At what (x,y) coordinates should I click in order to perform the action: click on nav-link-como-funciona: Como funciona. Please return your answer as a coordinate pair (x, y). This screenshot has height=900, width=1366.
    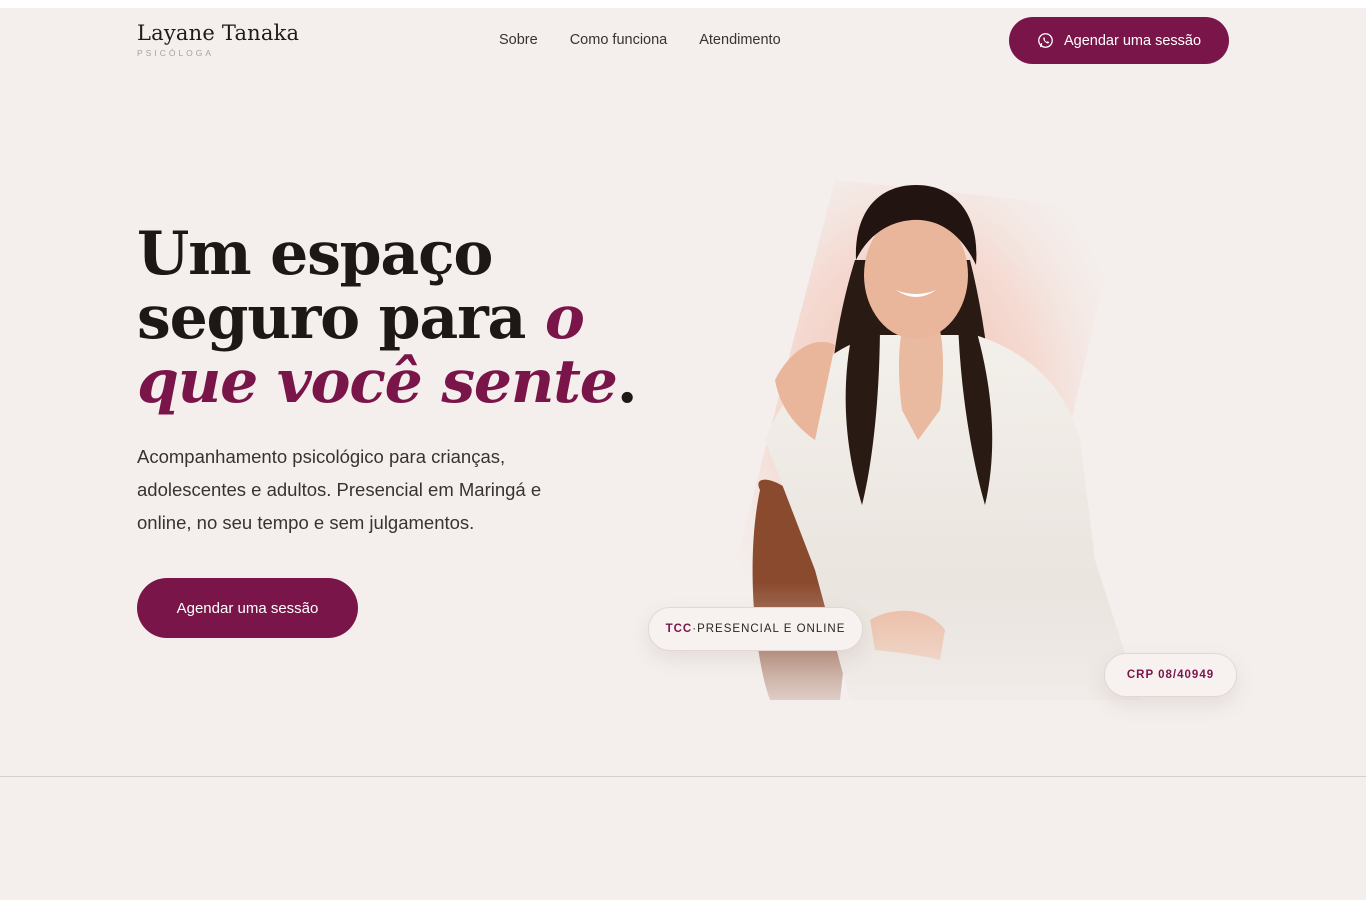
    Looking at the image, I should click on (619, 40).